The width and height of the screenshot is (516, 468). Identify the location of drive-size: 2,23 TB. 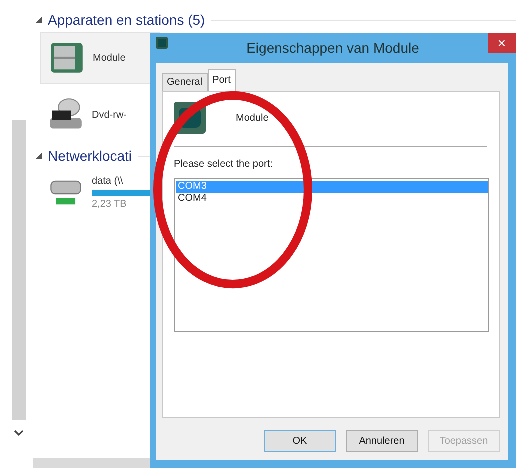
(110, 204).